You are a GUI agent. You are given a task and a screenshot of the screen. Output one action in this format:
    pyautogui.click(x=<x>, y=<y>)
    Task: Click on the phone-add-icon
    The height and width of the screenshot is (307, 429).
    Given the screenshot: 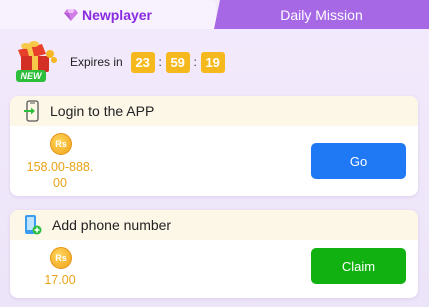 What is the action you would take?
    pyautogui.click(x=33, y=225)
    